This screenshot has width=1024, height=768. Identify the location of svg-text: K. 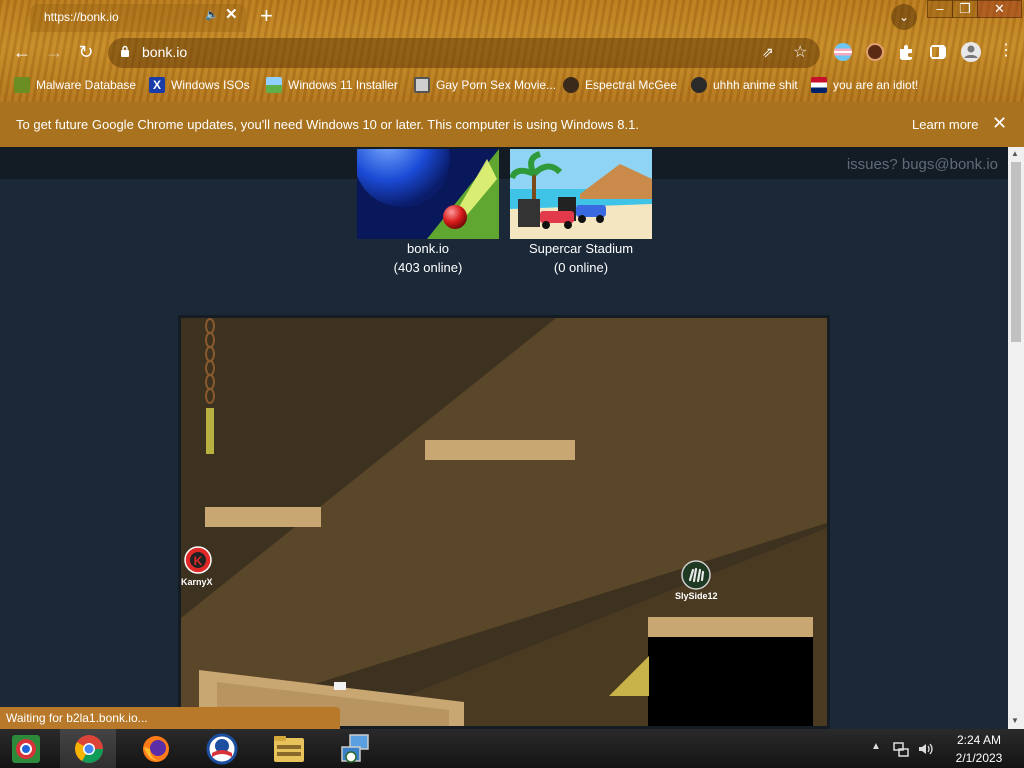
(198, 561).